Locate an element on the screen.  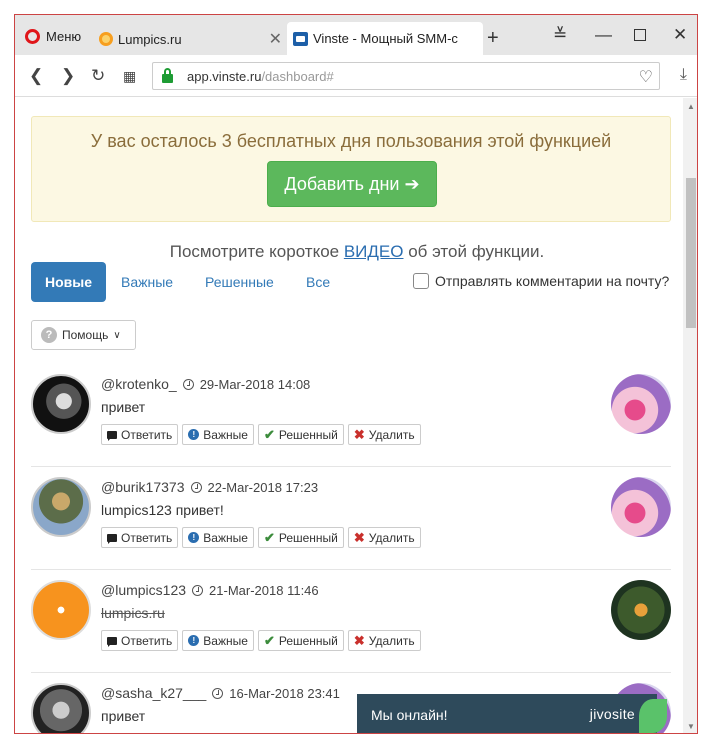
comment-text: lumpics.ru is located at coordinates (133, 613).